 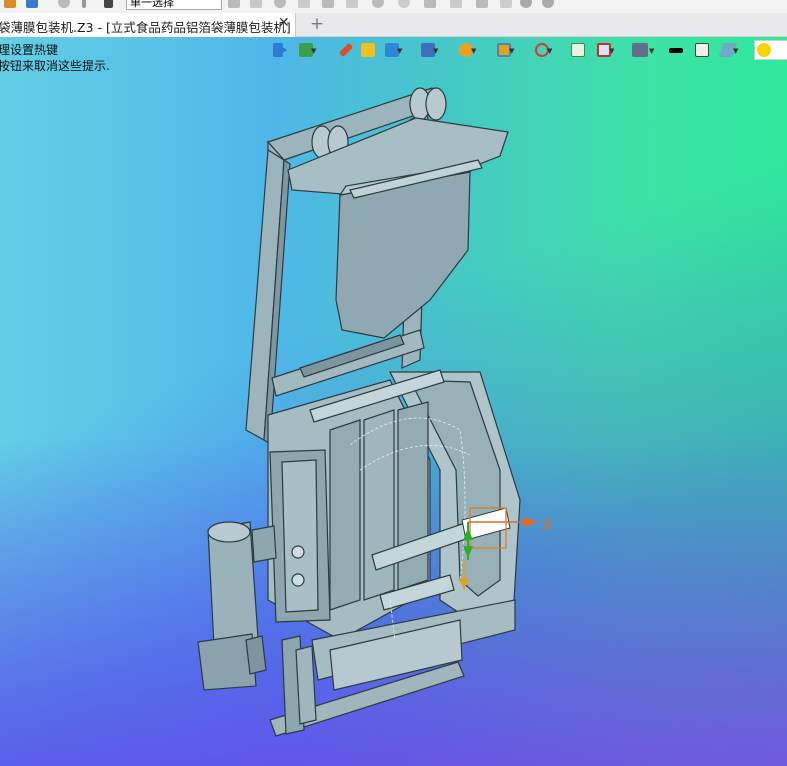 I want to click on stop-icon, so click(x=108, y=4).